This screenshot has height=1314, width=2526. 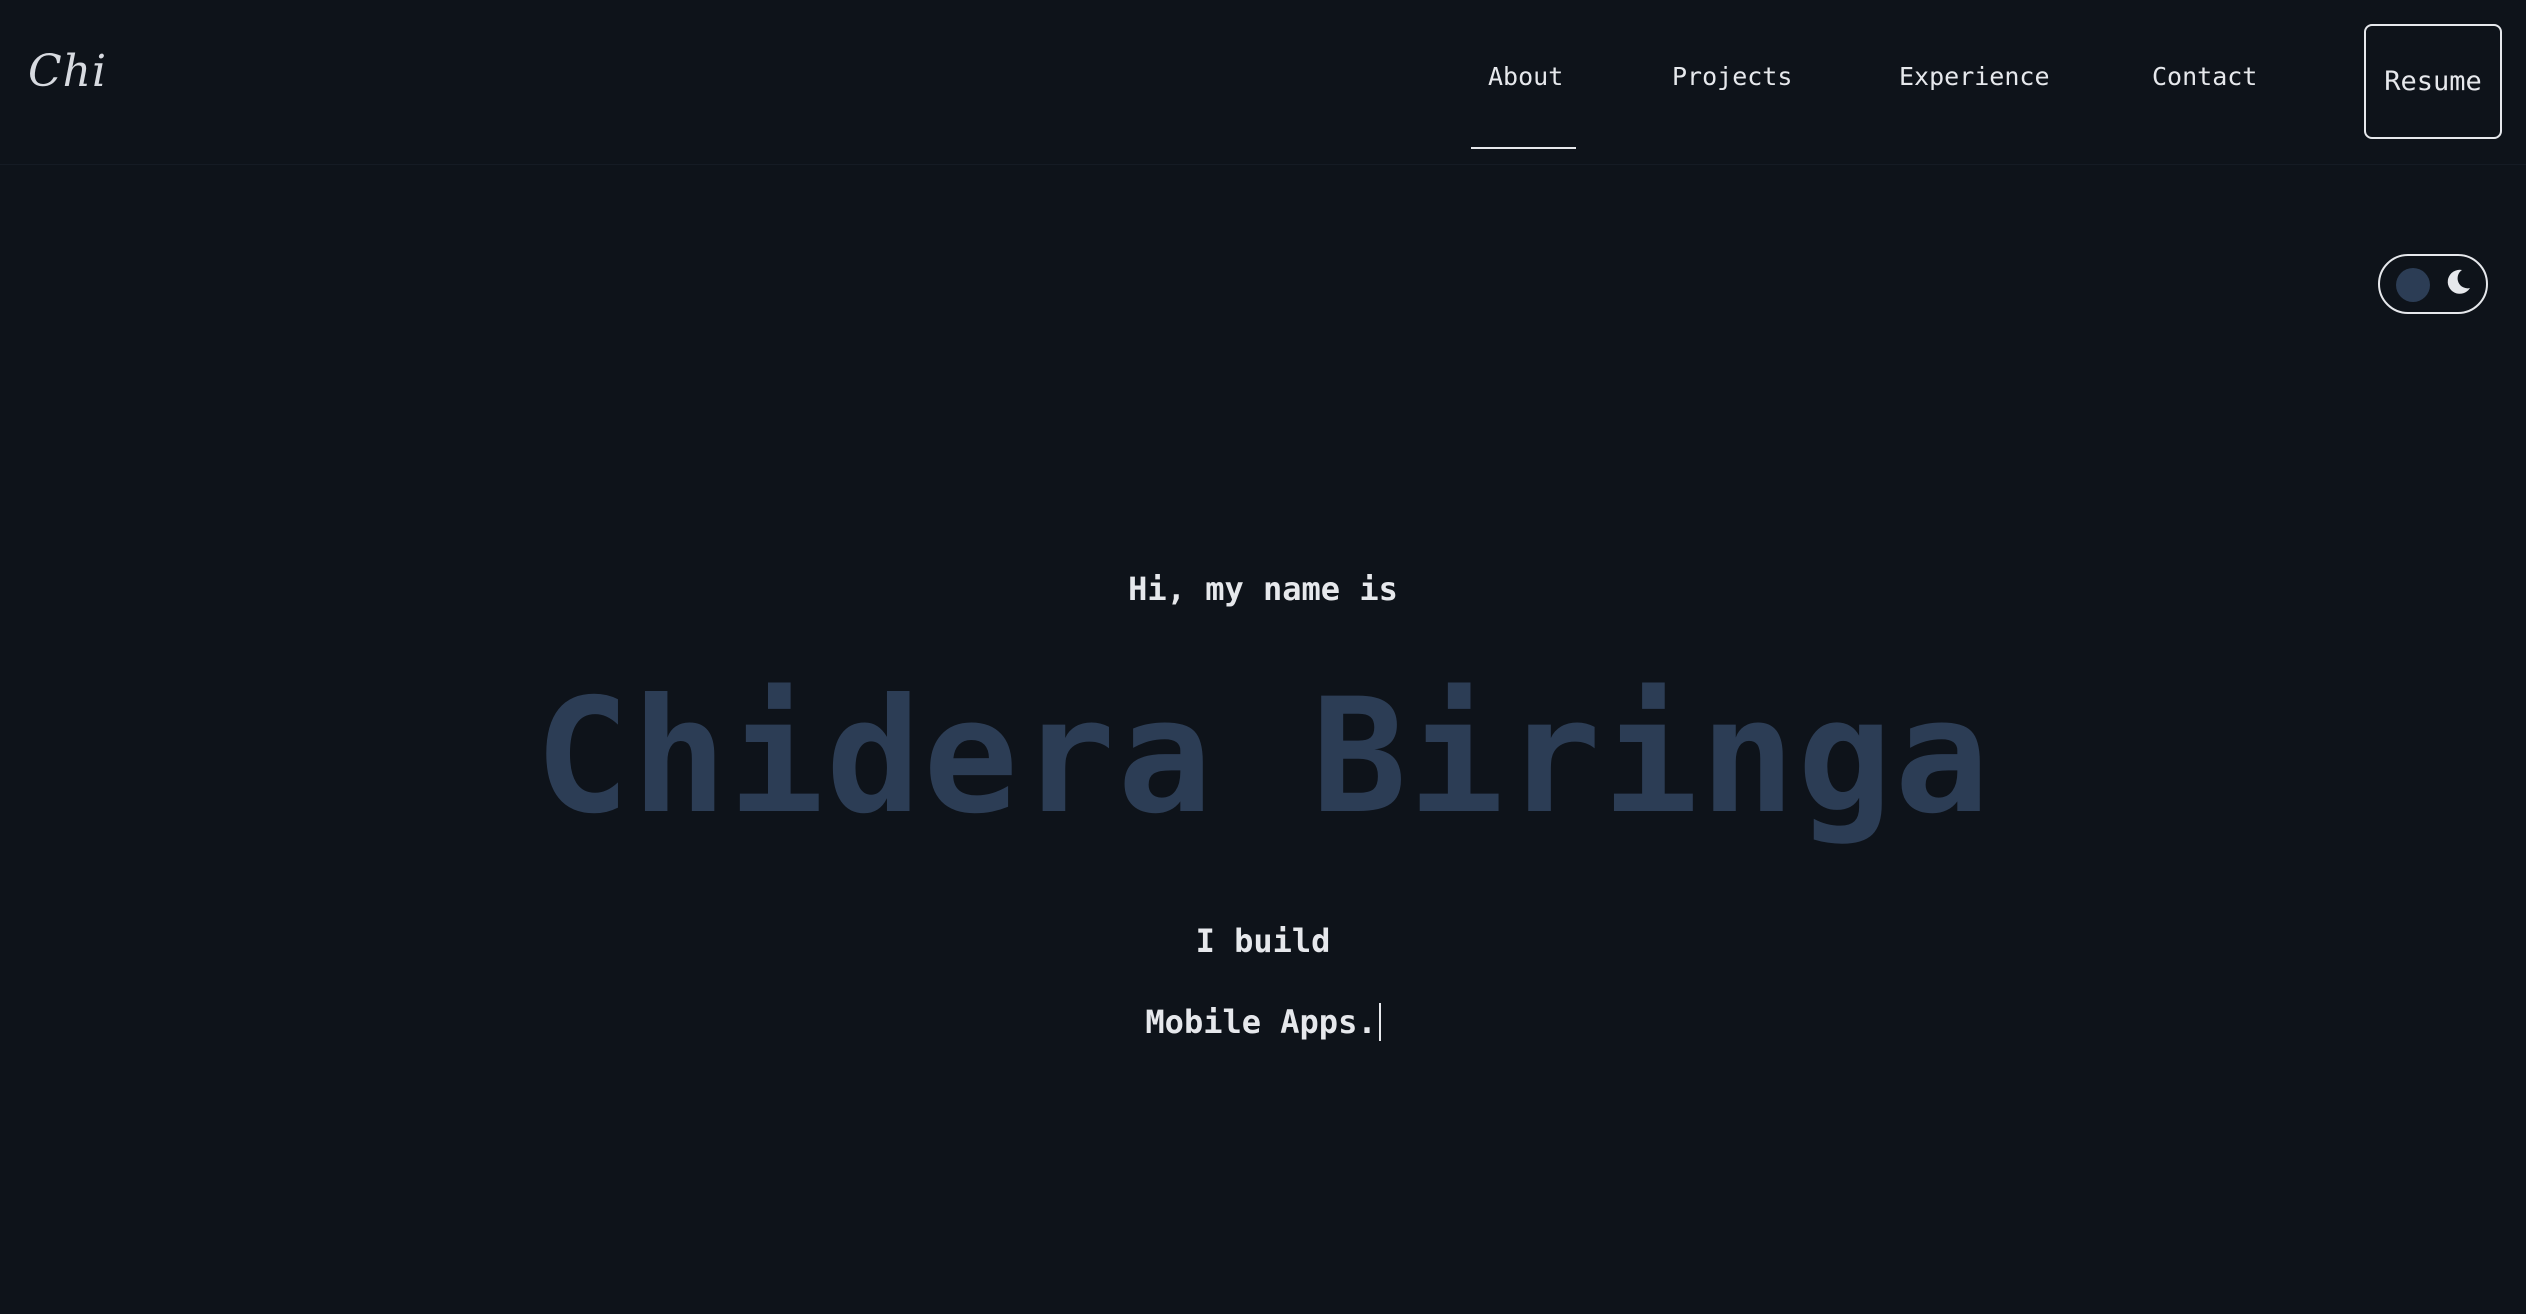 I want to click on hero-greeting: Hi, my name is, so click(x=1263, y=589).